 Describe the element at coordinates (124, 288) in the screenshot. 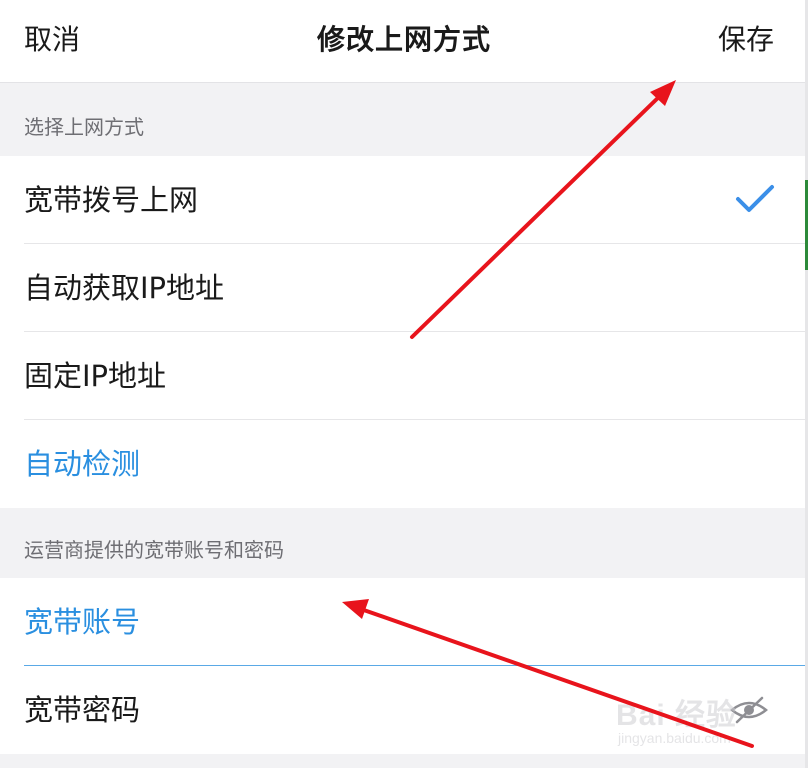

I see `option-label: 自动获取IP地址` at that location.